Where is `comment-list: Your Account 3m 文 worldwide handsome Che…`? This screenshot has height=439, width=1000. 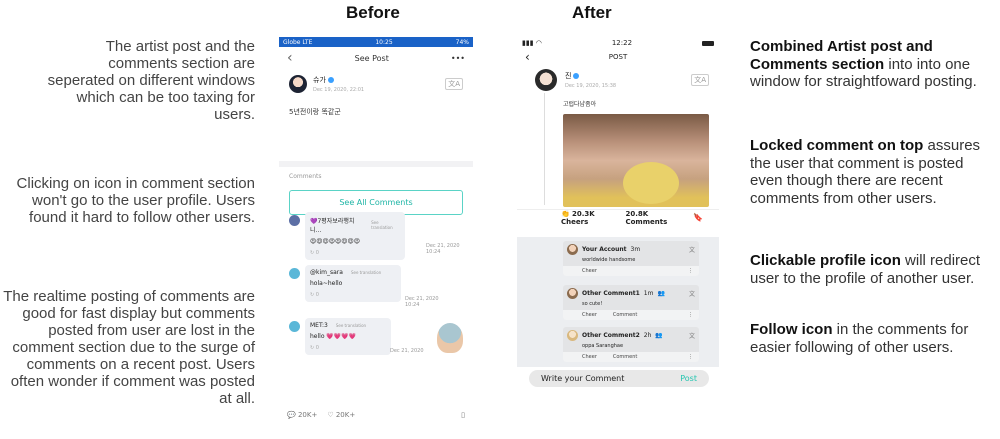
comment-list: Your Account 3m 文 worldwide handsome Che… is located at coordinates (618, 302).